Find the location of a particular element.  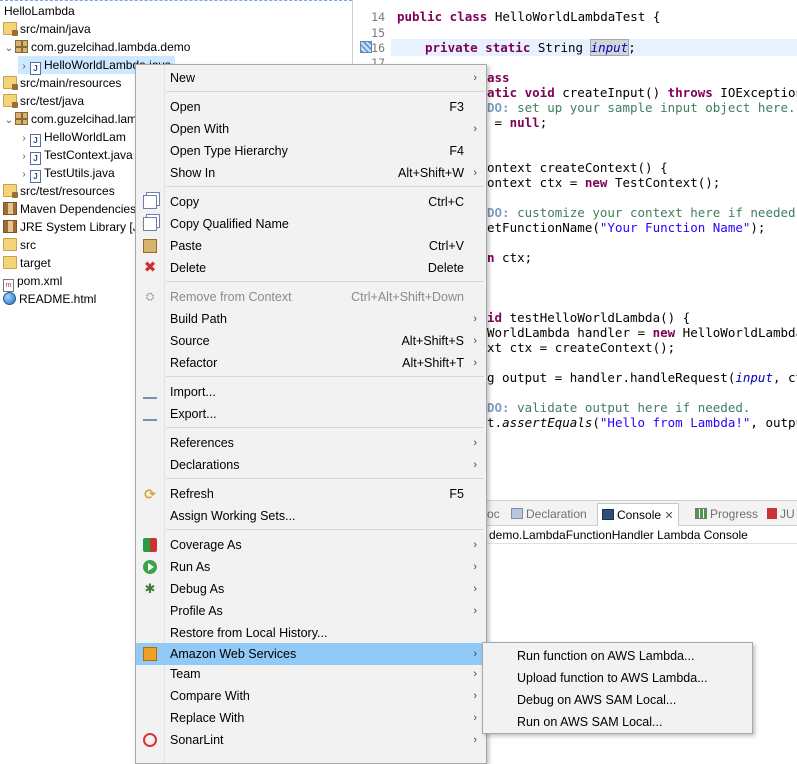

menu-item-coverage-as: Coverage As › is located at coordinates (311, 545).